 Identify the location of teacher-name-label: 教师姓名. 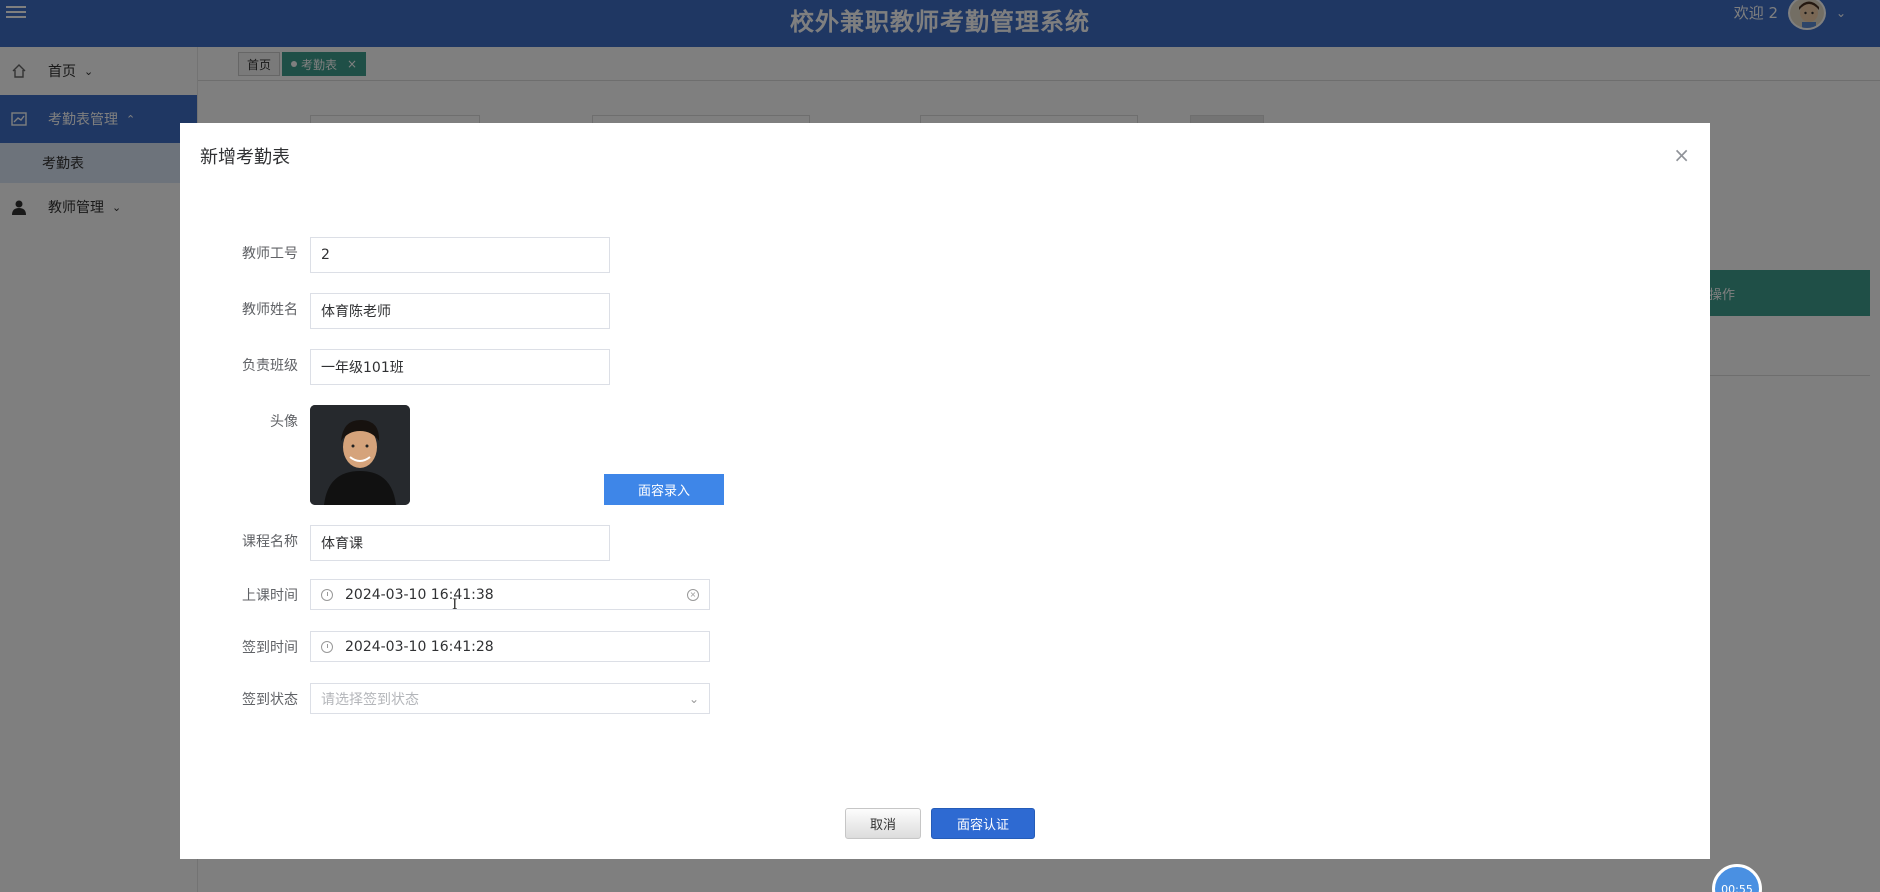
(270, 310).